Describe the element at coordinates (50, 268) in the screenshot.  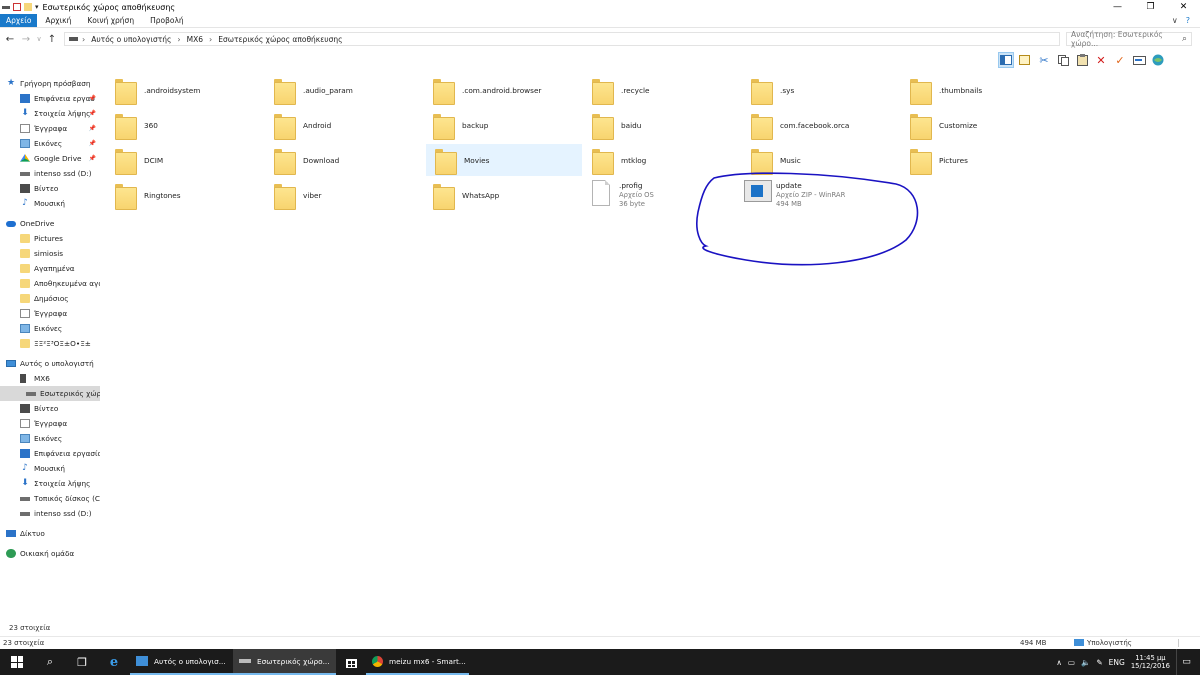
I see `sidebar-onedrive-favorites: Αγαπημένα` at that location.